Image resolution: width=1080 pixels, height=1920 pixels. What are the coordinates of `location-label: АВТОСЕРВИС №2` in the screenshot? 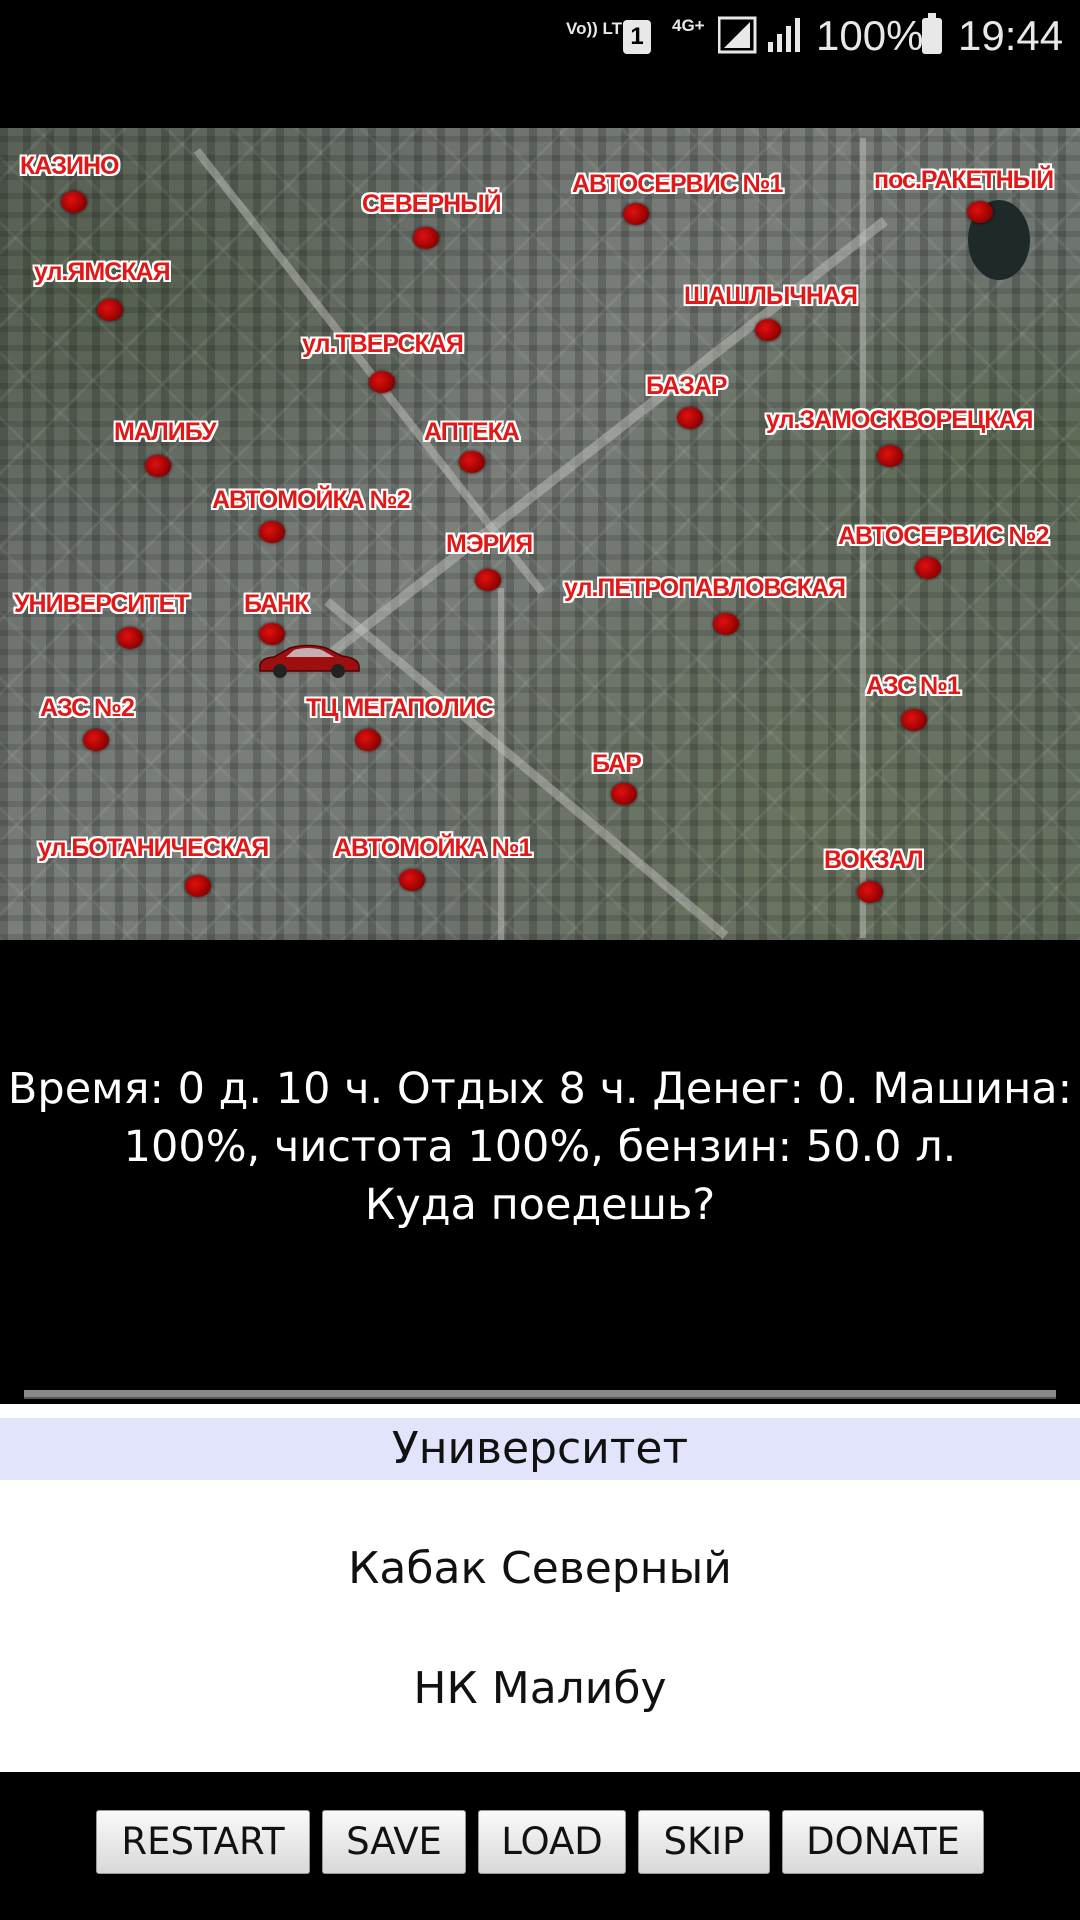 It's located at (943, 536).